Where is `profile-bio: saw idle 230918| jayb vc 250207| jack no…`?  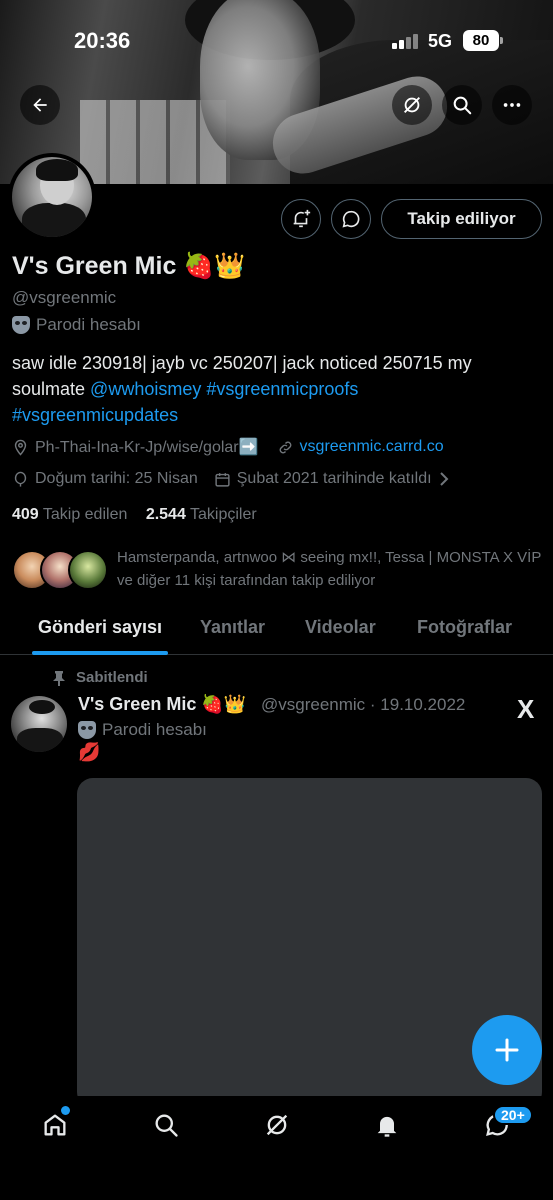
profile-bio: saw idle 230918| jayb vc 250207| jack no… is located at coordinates (272, 389).